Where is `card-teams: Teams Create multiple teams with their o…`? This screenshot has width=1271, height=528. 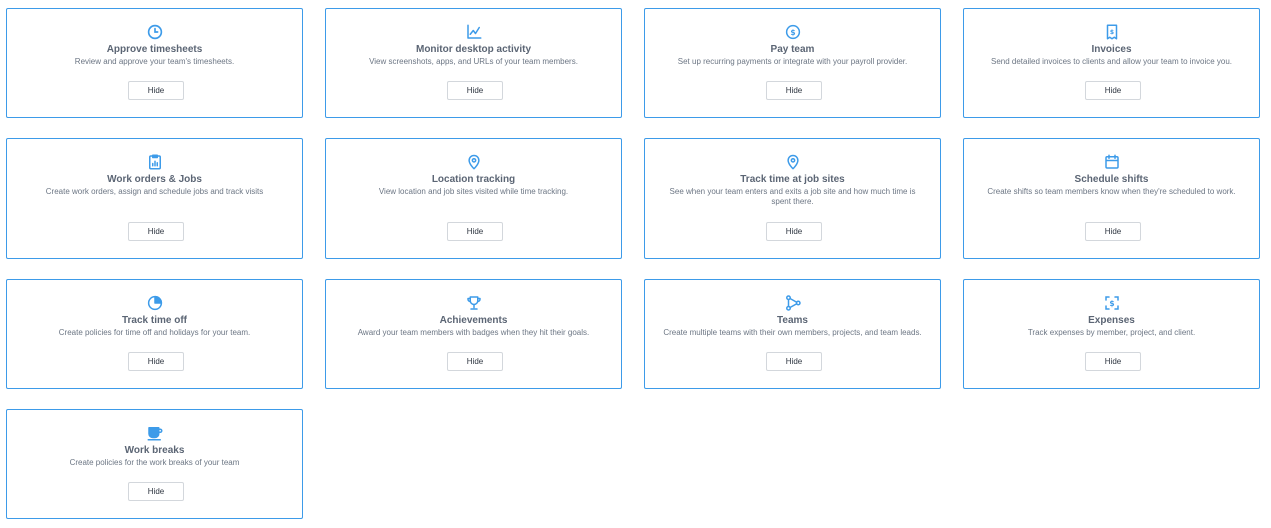
card-teams: Teams Create multiple teams with their o… is located at coordinates (792, 334).